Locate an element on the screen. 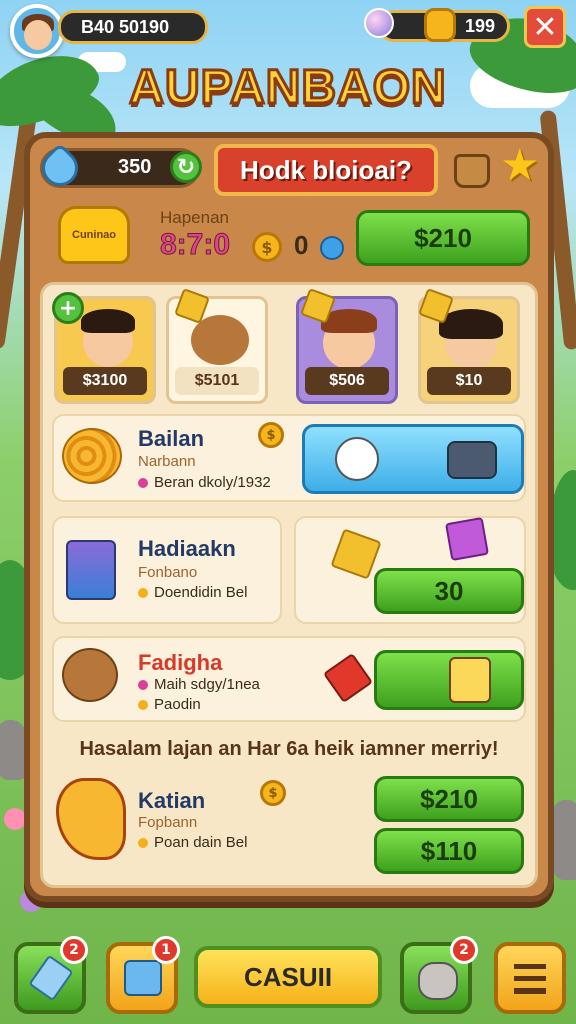  offer-subtitle-text: Maih sdgy/1nea is located at coordinates (207, 684).